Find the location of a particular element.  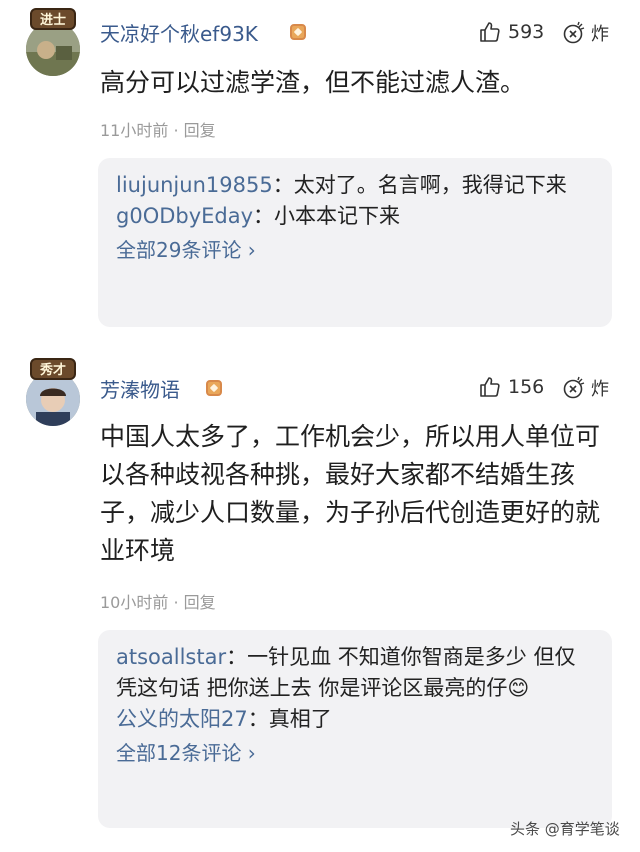

reply-item: g0ODbyEday：小本本记下来 is located at coordinates (355, 216).